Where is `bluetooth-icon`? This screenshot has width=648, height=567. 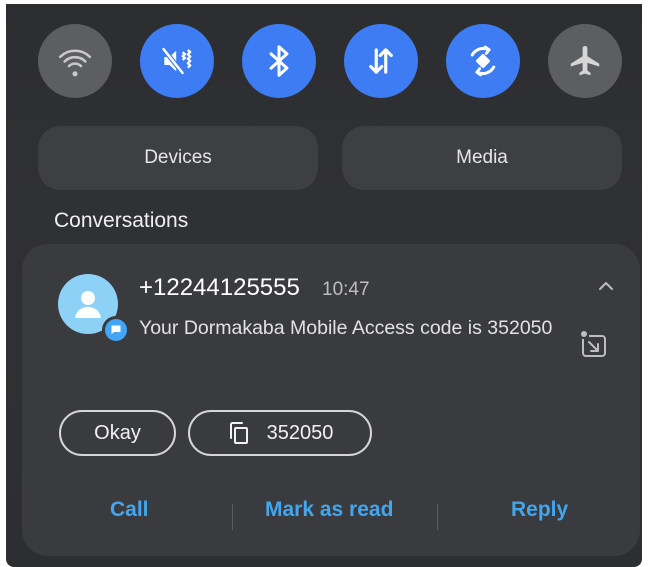 bluetooth-icon is located at coordinates (279, 61).